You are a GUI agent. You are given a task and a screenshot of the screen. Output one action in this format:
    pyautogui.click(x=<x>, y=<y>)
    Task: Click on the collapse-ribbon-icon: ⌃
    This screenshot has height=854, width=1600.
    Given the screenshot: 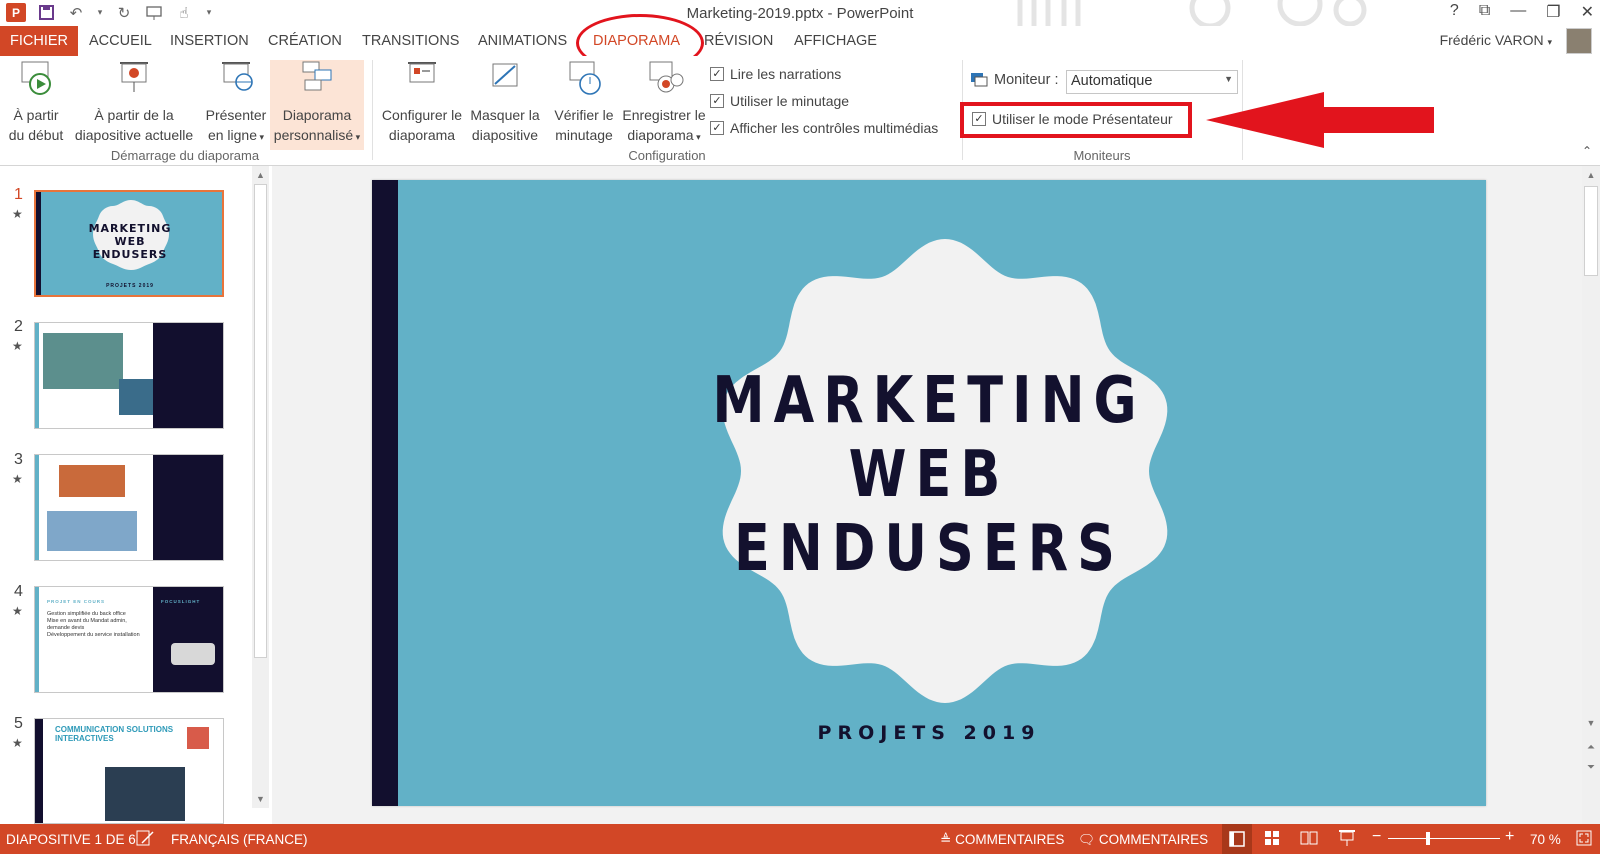 What is the action you would take?
    pyautogui.click(x=1587, y=151)
    